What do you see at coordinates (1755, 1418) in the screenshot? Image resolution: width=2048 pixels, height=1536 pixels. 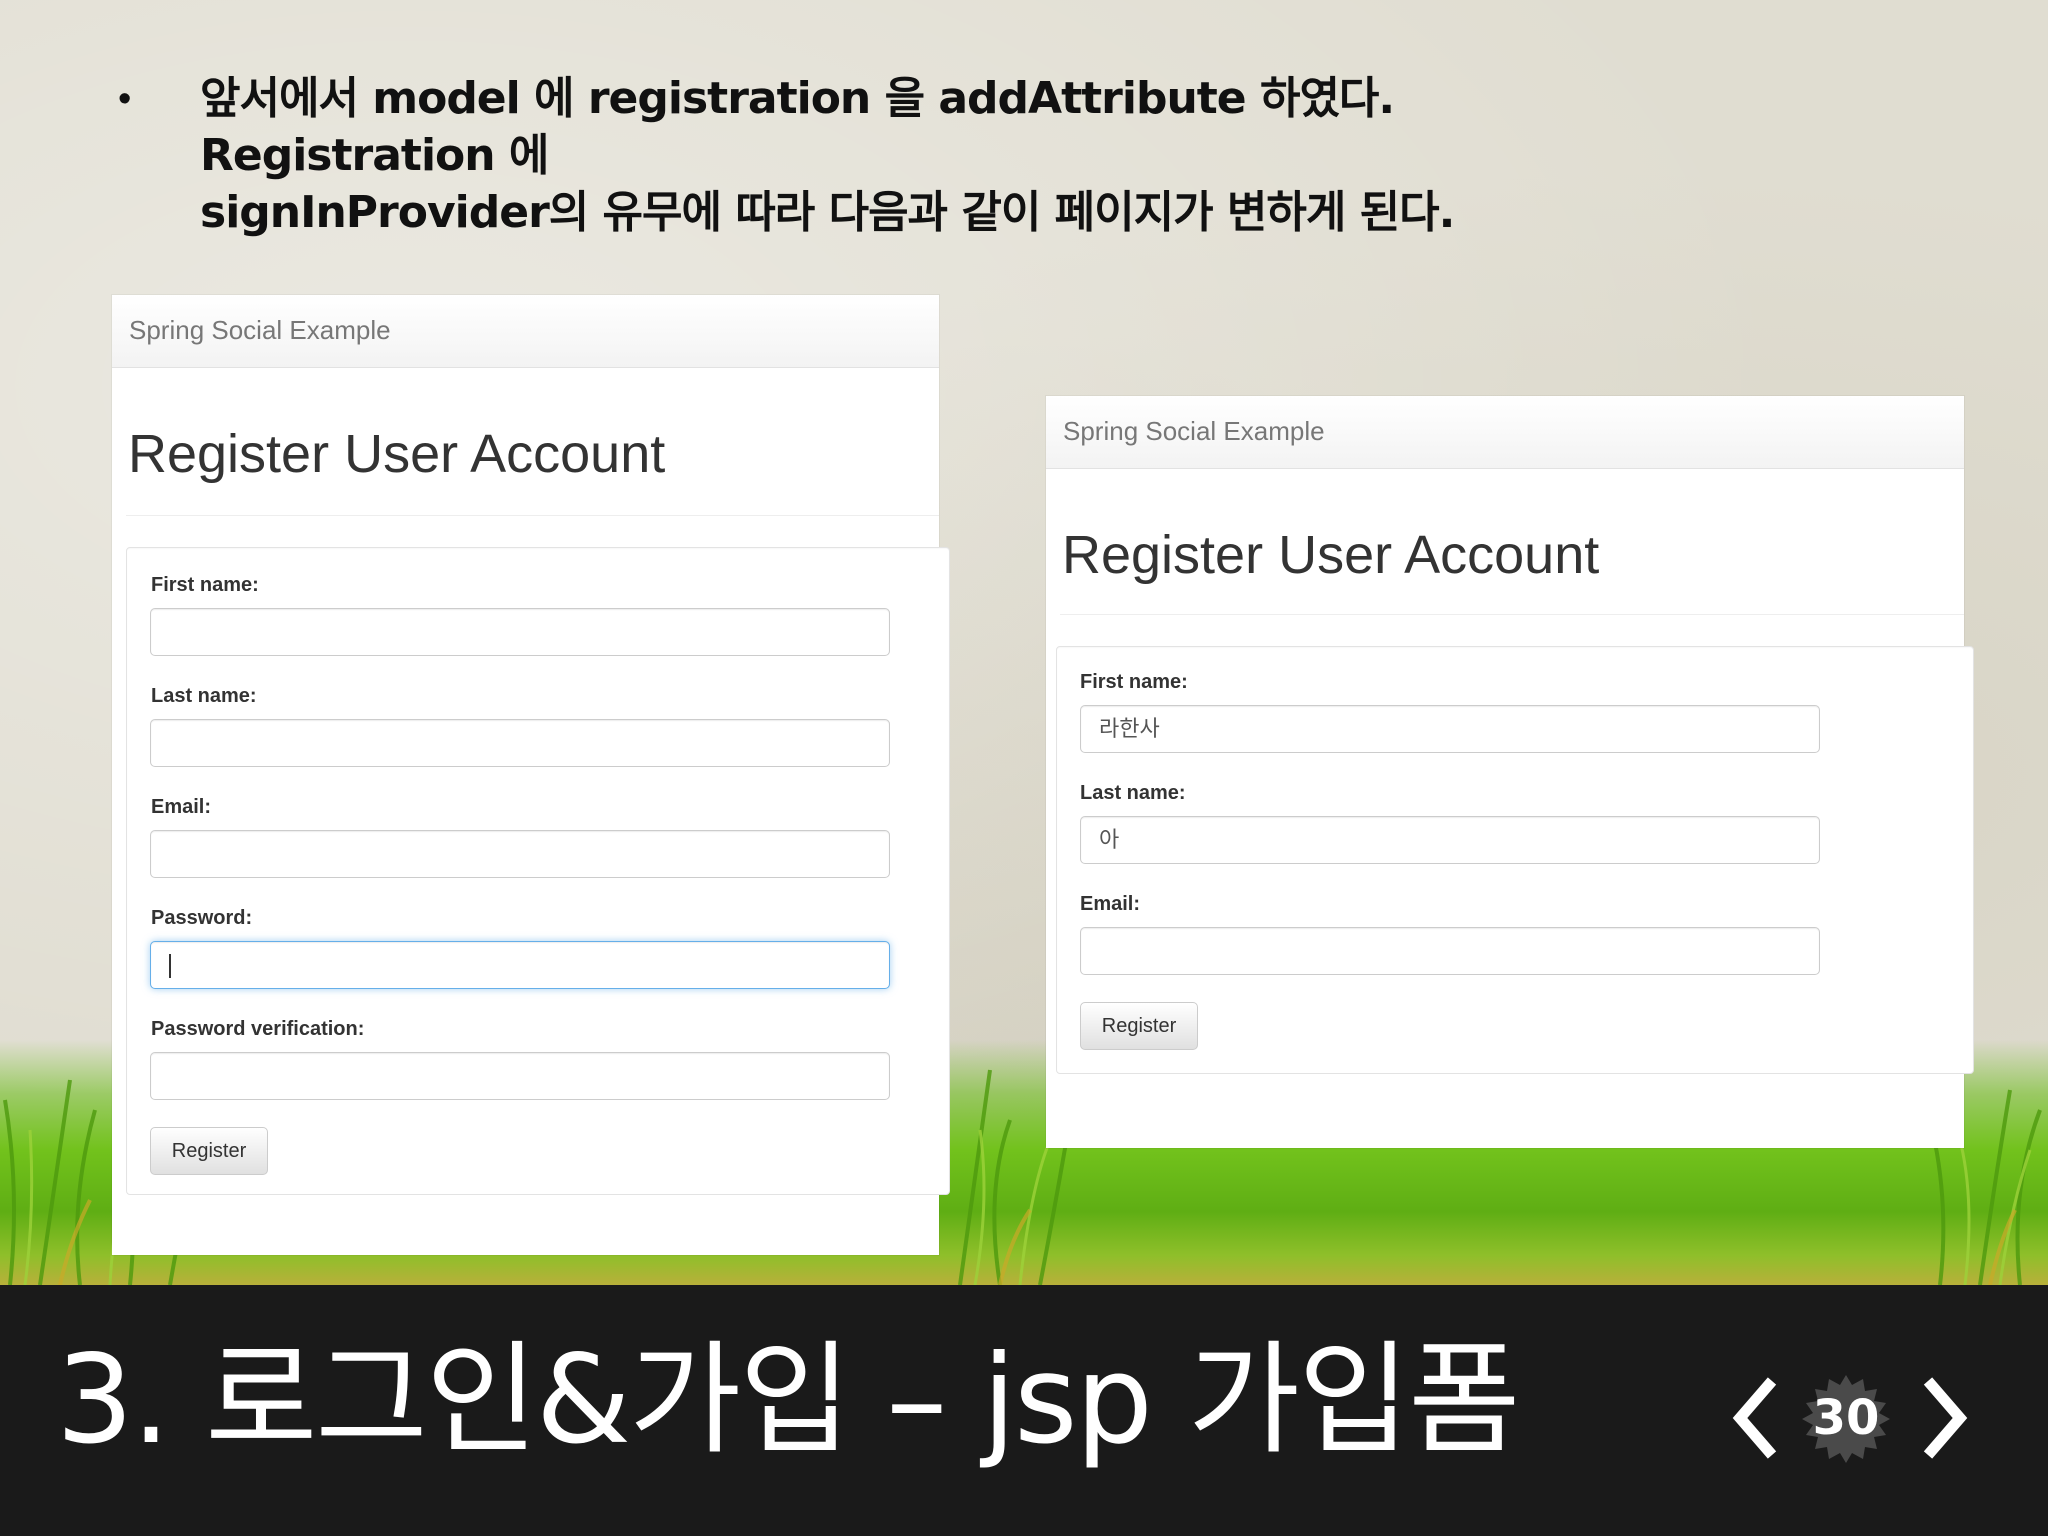 I see `chevron-left-icon` at bounding box center [1755, 1418].